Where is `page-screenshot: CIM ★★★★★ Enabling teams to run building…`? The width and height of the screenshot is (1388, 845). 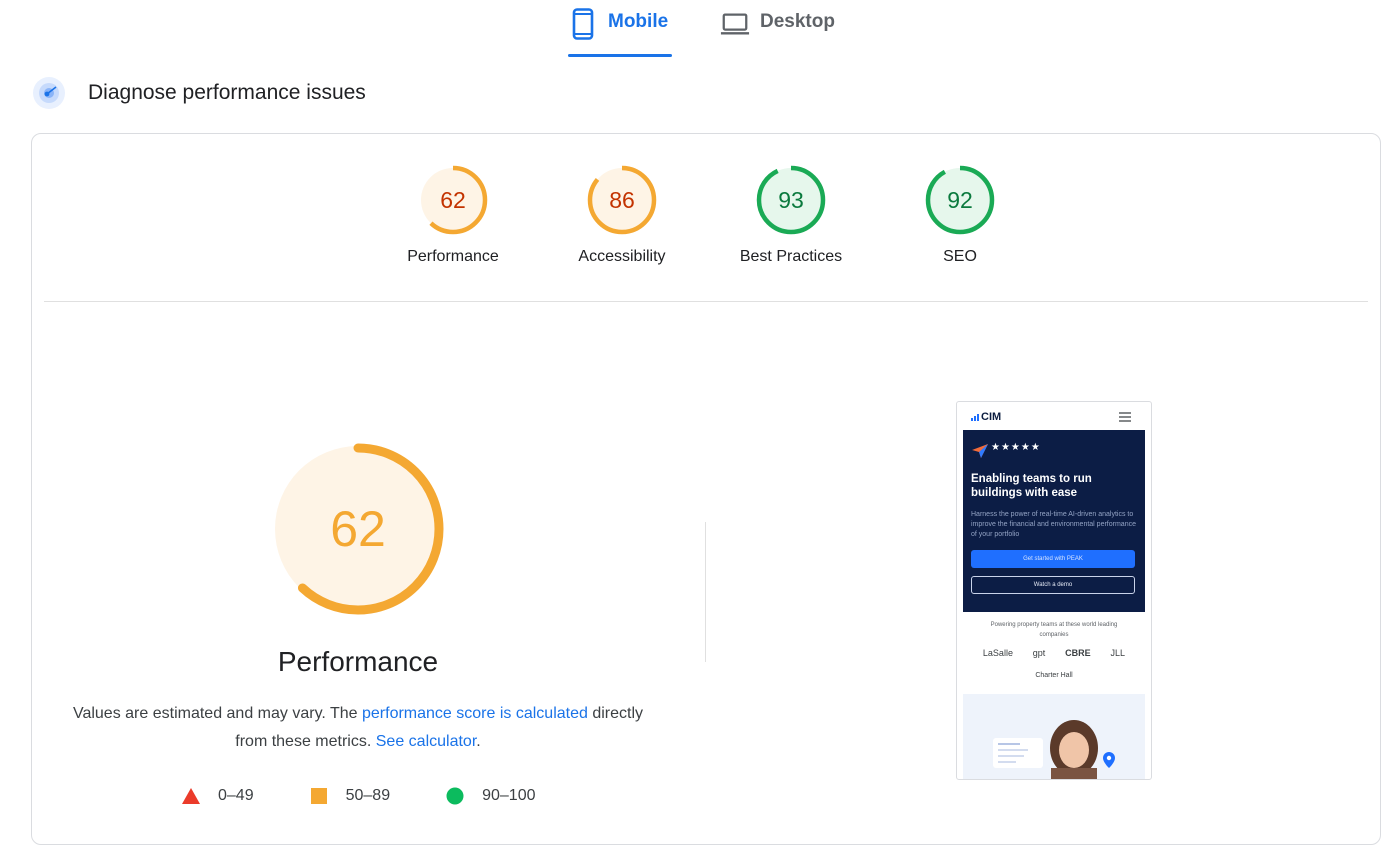 page-screenshot: CIM ★★★★★ Enabling teams to run building… is located at coordinates (1054, 590).